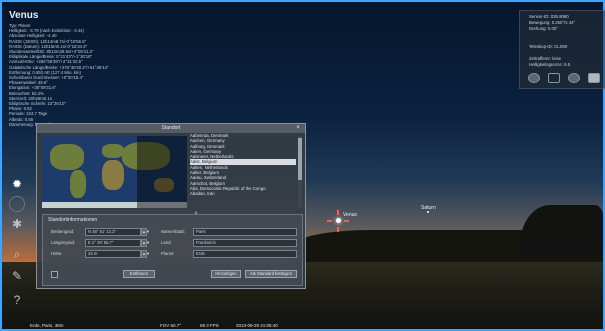  Describe the element at coordinates (162, 172) in the screenshot. I see `map-night-shade` at that location.